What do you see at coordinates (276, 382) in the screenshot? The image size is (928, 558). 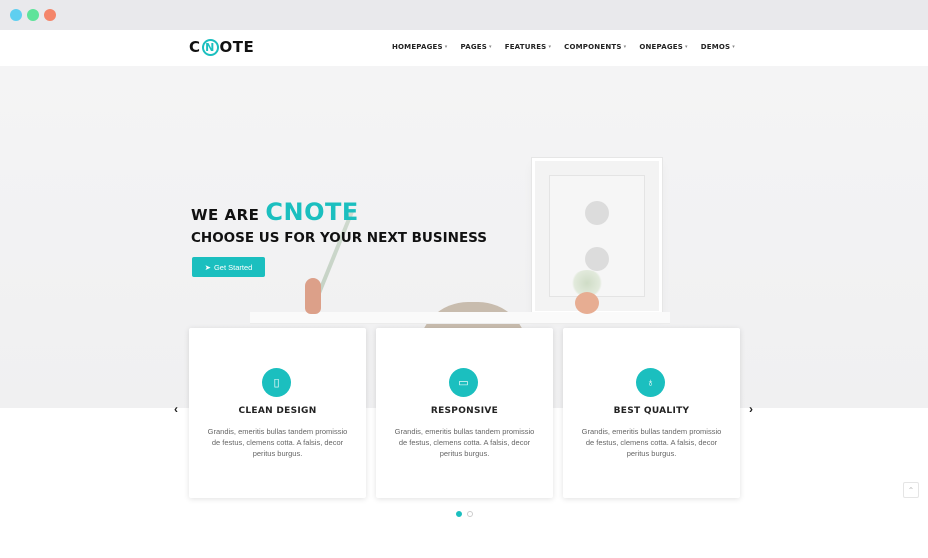 I see `tablet-icon: ▯` at bounding box center [276, 382].